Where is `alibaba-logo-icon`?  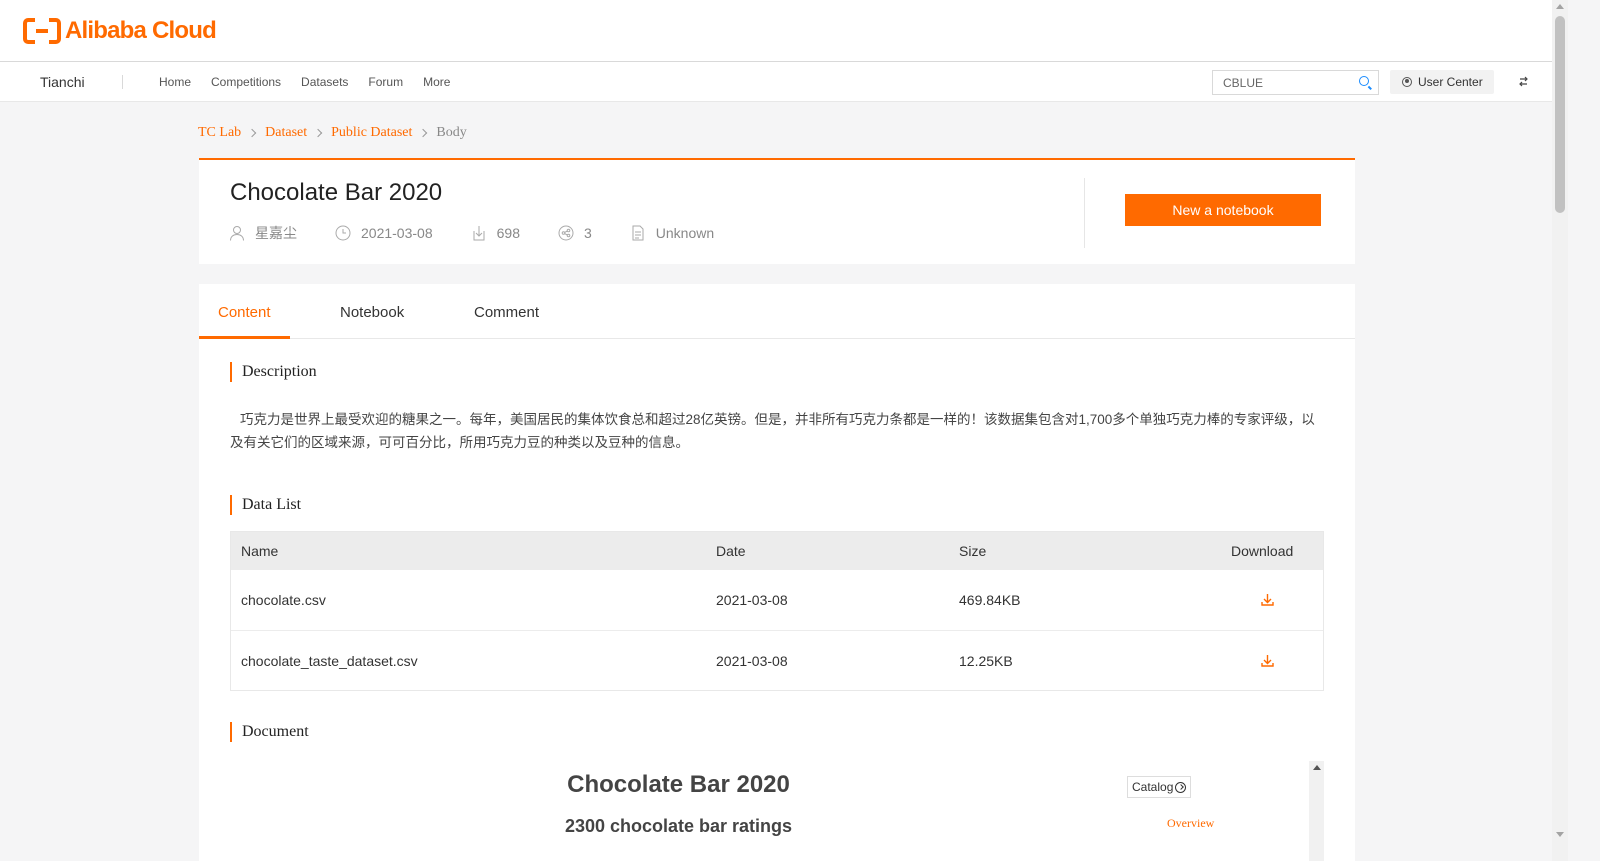 alibaba-logo-icon is located at coordinates (42, 31).